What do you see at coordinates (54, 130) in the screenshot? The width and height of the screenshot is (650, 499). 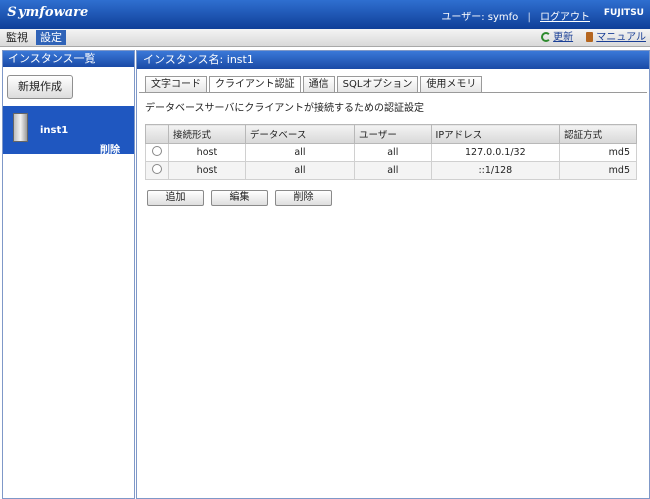 I see `instance-name: inst1` at bounding box center [54, 130].